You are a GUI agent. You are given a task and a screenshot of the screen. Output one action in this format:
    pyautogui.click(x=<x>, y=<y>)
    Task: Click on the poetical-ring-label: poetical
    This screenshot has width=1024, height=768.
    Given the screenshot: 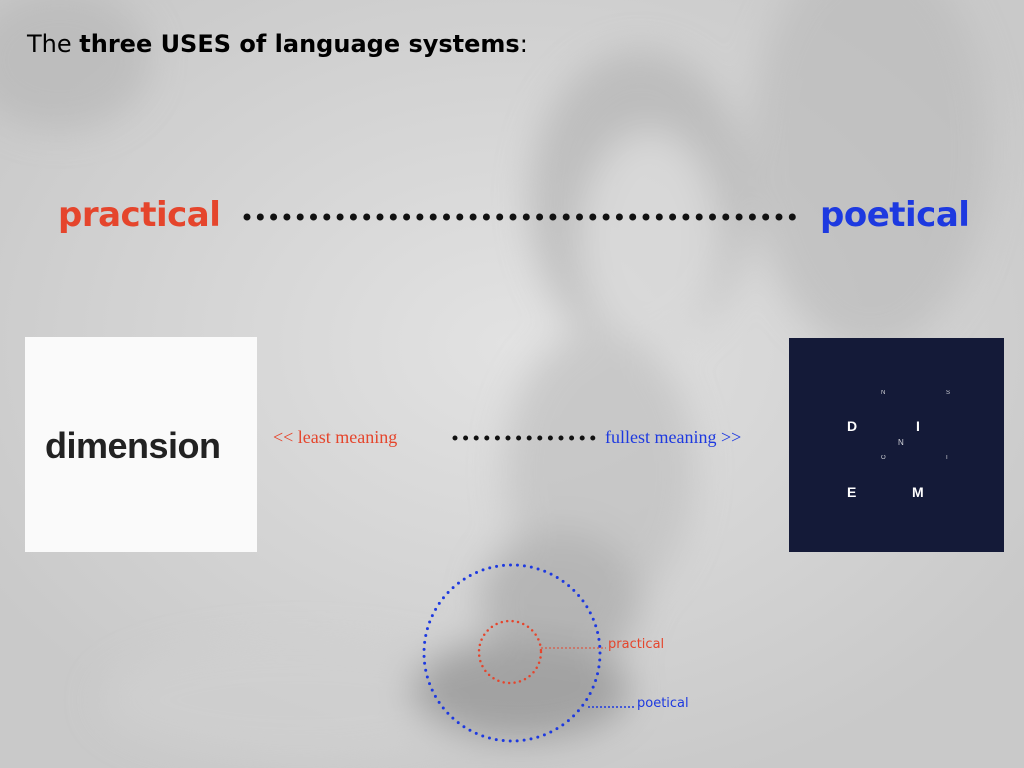 What is the action you would take?
    pyautogui.click(x=663, y=703)
    